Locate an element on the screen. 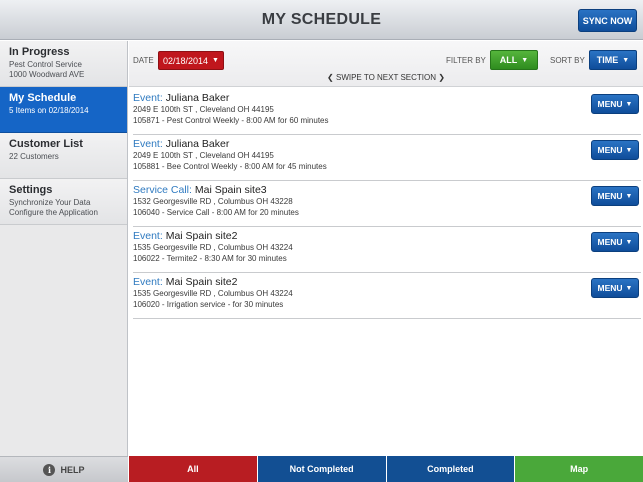 The height and width of the screenshot is (482, 643). sidebar-item-subtitle: Pest Control Service is located at coordinates (45, 64).